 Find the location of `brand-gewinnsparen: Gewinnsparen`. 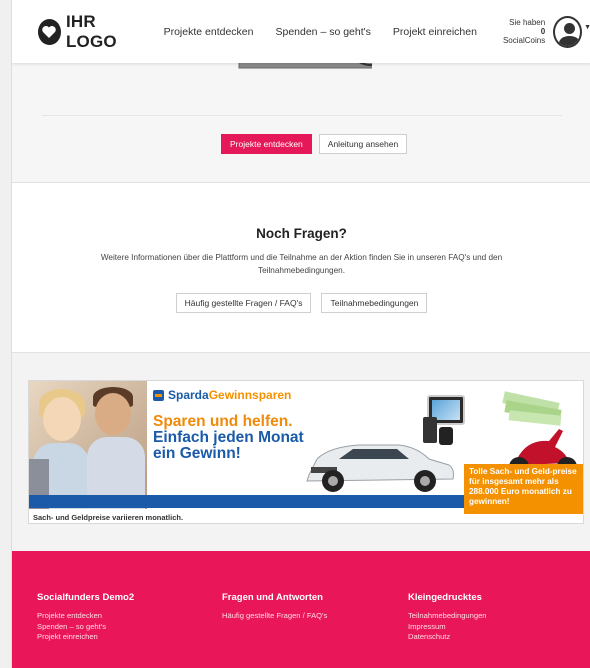

brand-gewinnsparen: Gewinnsparen is located at coordinates (250, 395).